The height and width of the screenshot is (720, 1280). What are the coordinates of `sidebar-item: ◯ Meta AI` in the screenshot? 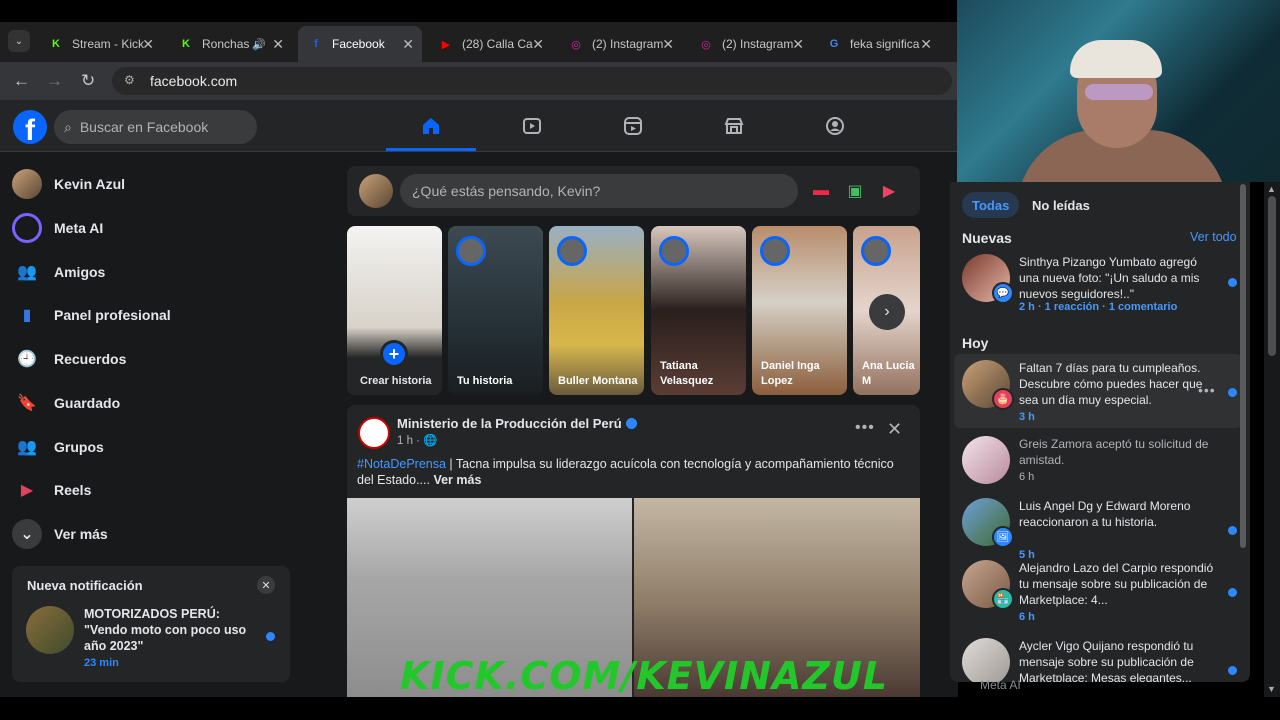 It's located at (157, 228).